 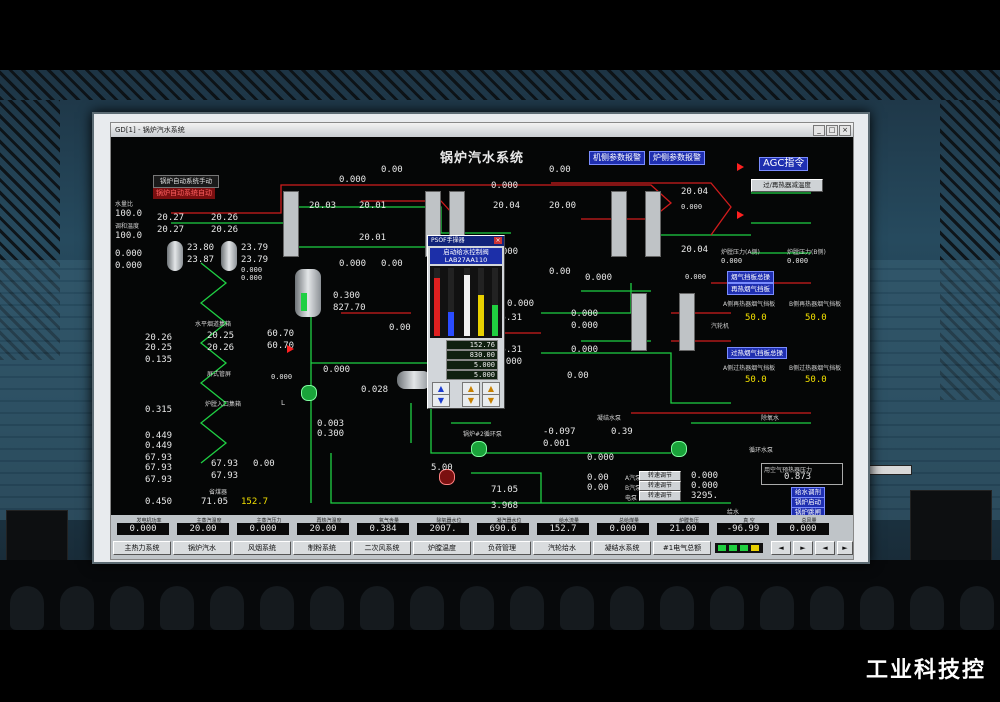 I want to click on feed-flow-value: 152.7, so click(x=255, y=502).